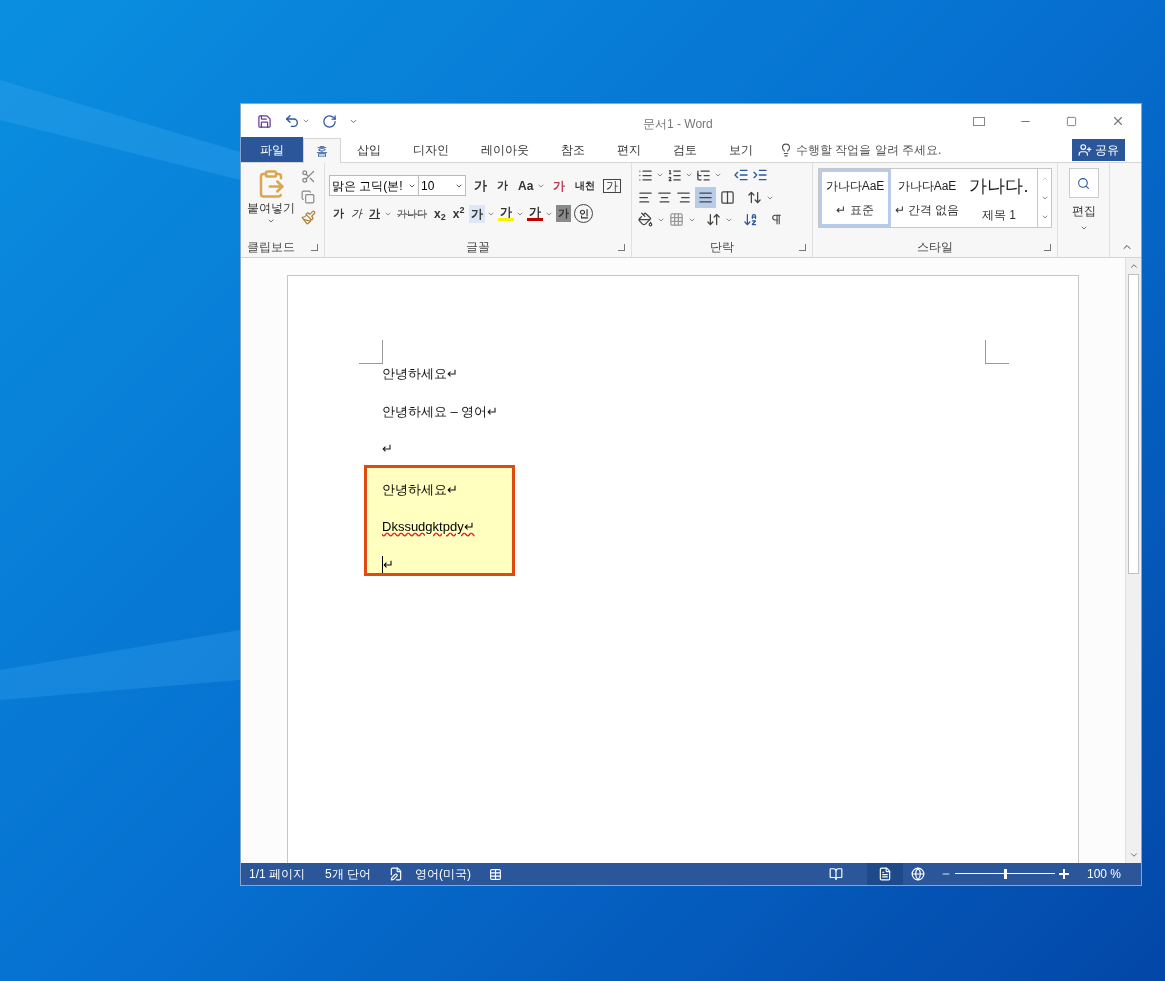 The height and width of the screenshot is (981, 1165). I want to click on ribbon-tab: 파일, so click(272, 149).